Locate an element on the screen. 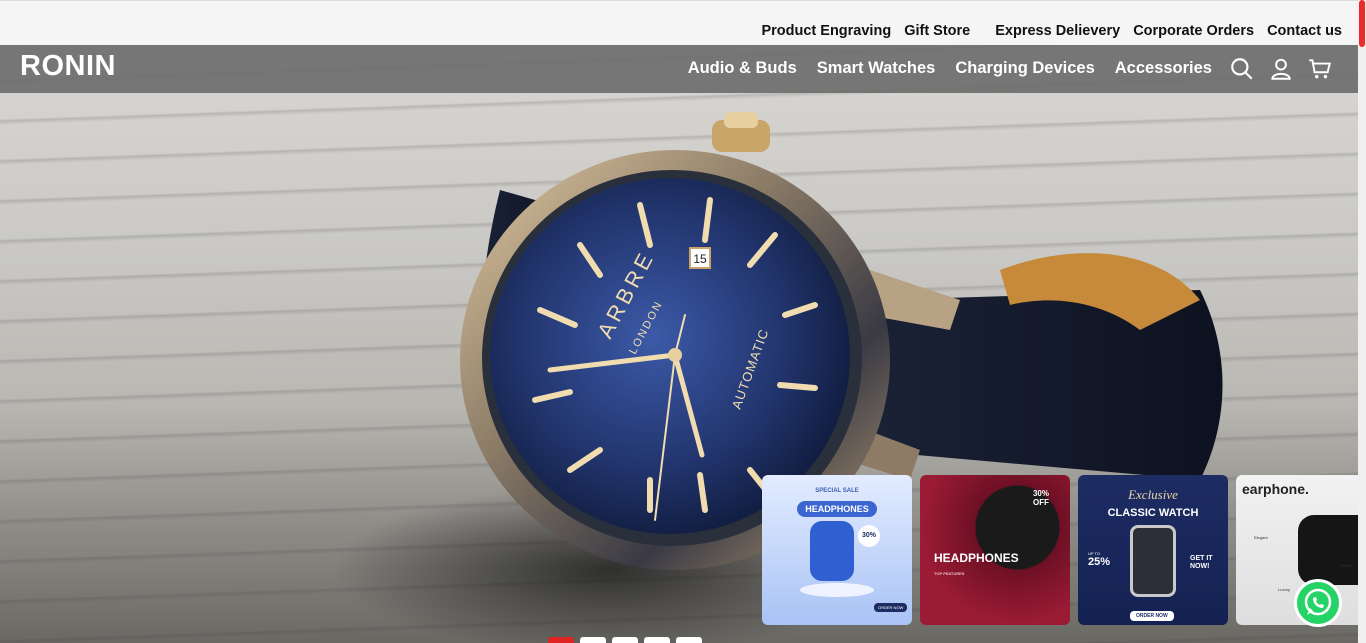  card-title: earphone. is located at coordinates (1275, 489).